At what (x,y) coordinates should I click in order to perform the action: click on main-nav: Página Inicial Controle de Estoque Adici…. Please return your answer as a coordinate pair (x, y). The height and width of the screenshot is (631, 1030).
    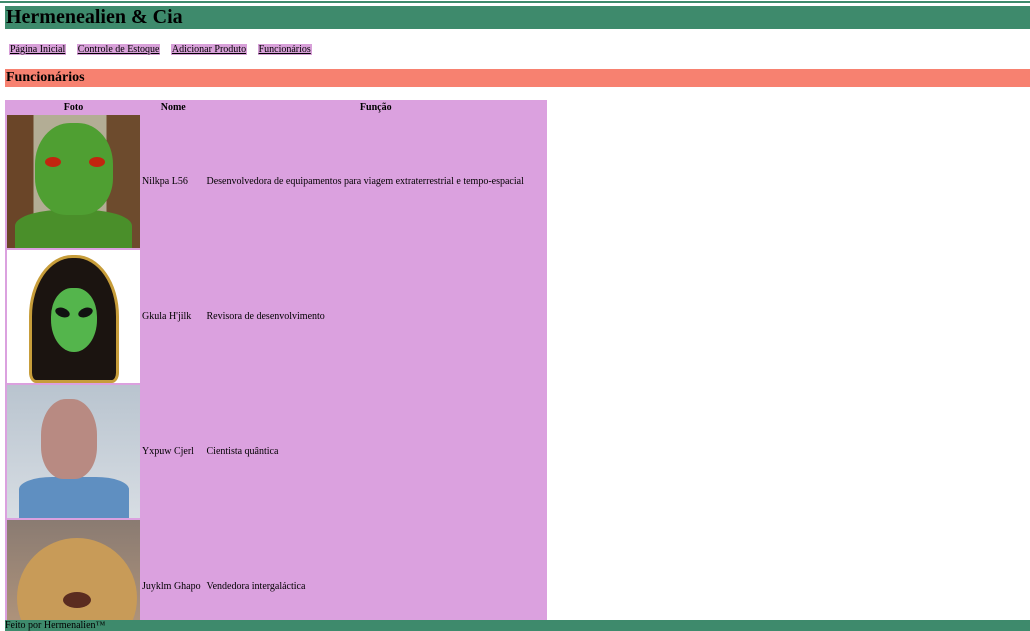
    Looking at the image, I should click on (164, 50).